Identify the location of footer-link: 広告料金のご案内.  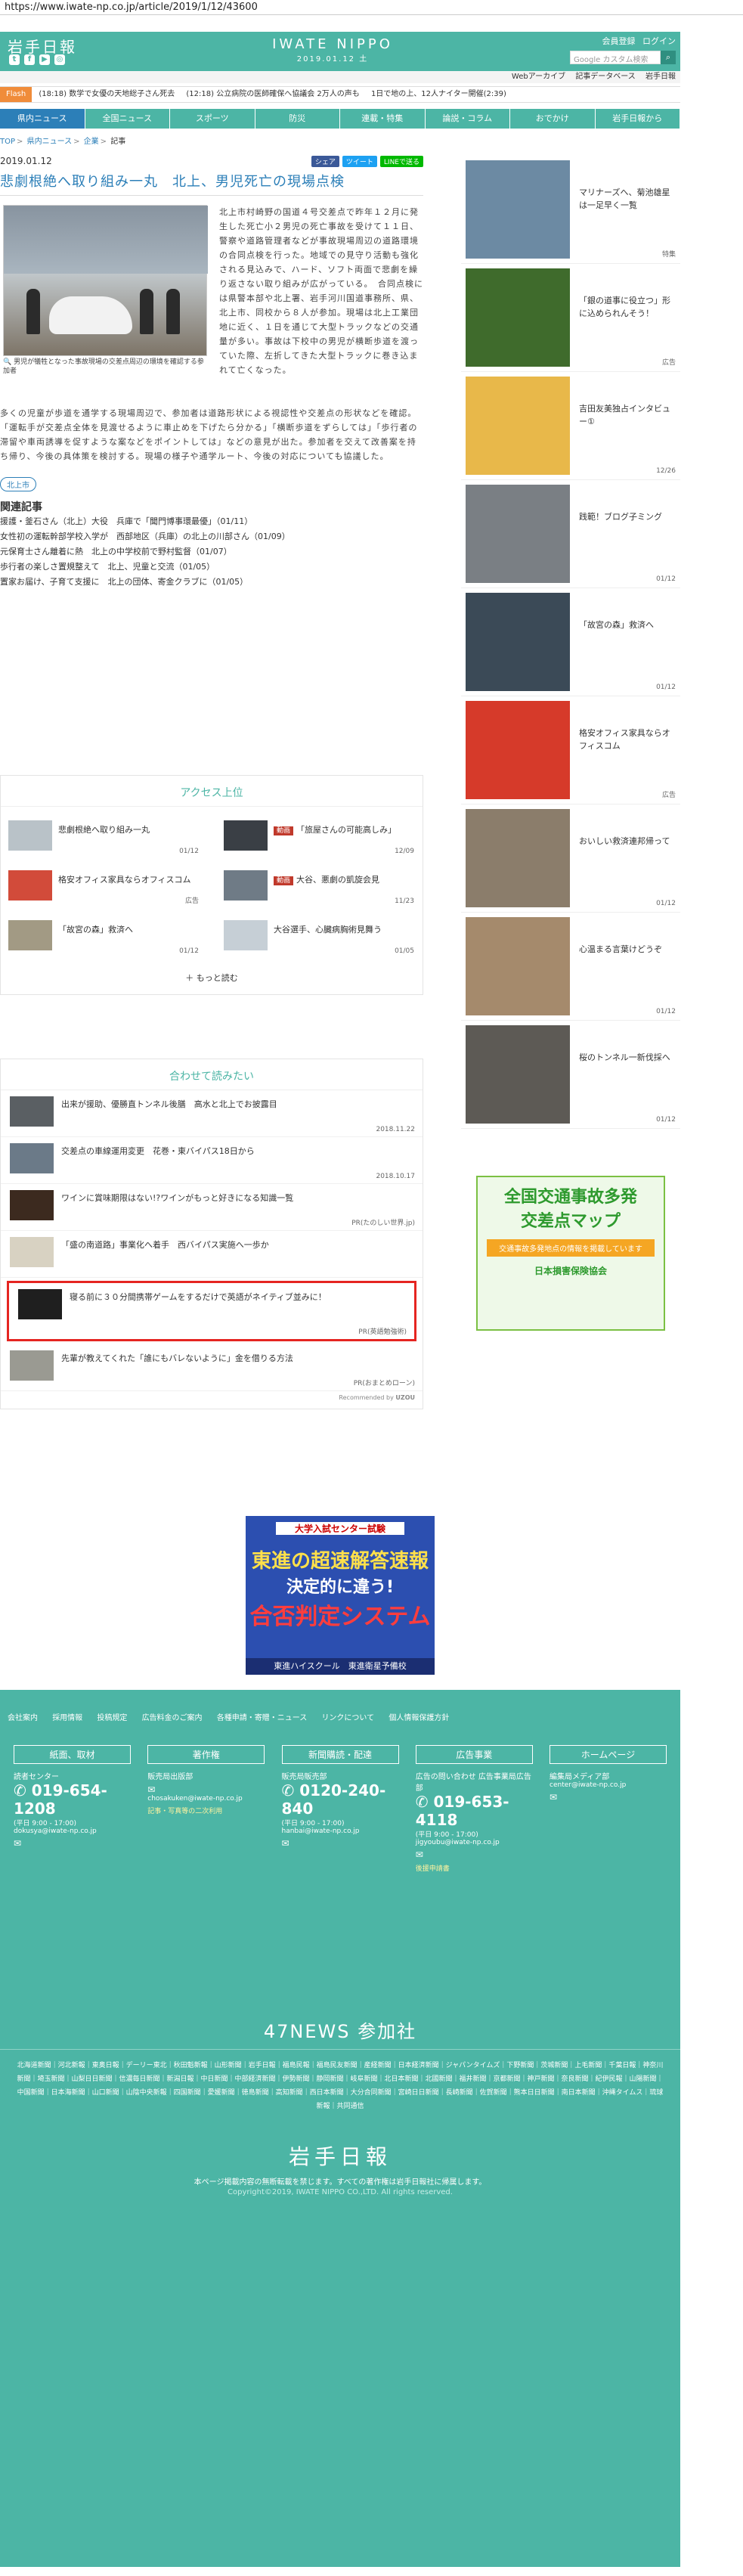
(173, 1718).